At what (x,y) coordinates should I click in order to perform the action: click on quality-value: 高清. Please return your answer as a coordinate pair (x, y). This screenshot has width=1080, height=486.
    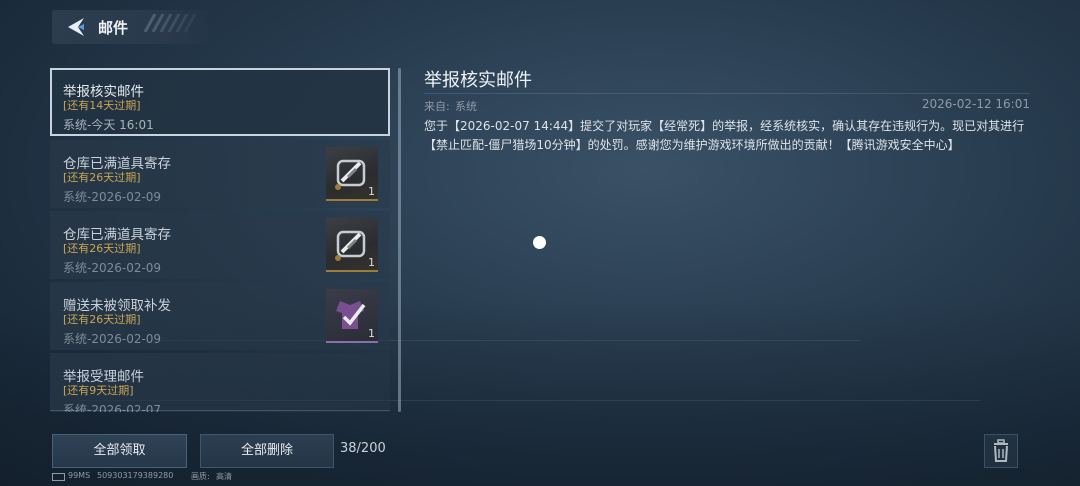
    Looking at the image, I should click on (224, 476).